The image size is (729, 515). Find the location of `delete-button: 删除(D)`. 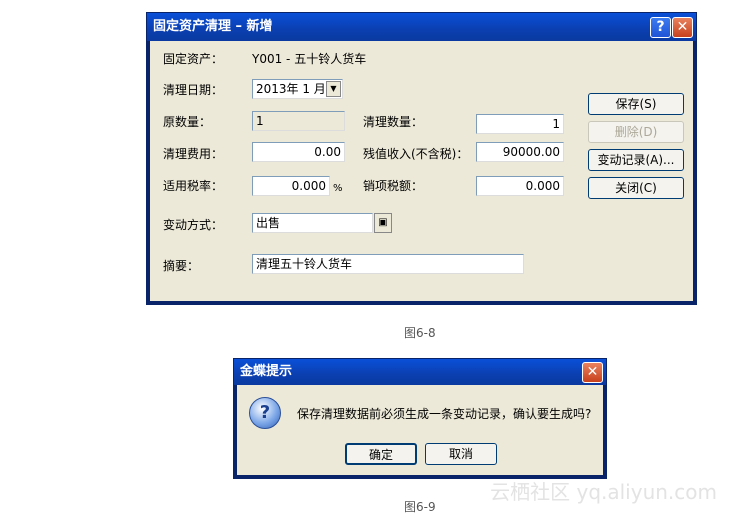

delete-button: 删除(D) is located at coordinates (636, 132).